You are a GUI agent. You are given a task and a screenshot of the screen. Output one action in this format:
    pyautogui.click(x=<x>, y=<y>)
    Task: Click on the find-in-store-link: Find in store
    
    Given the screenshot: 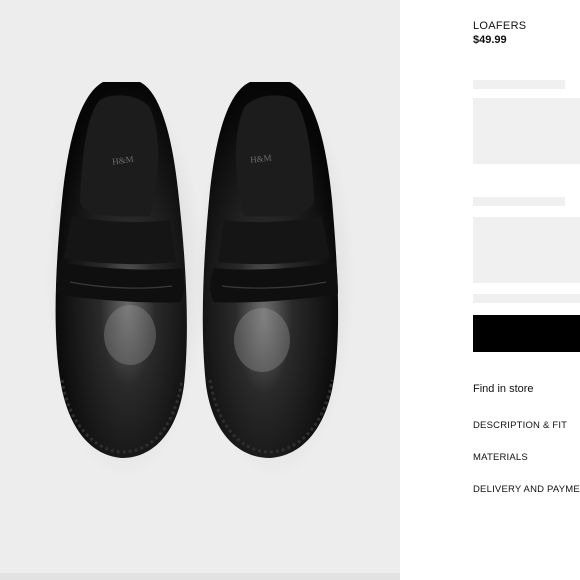 What is the action you would take?
    pyautogui.click(x=503, y=389)
    